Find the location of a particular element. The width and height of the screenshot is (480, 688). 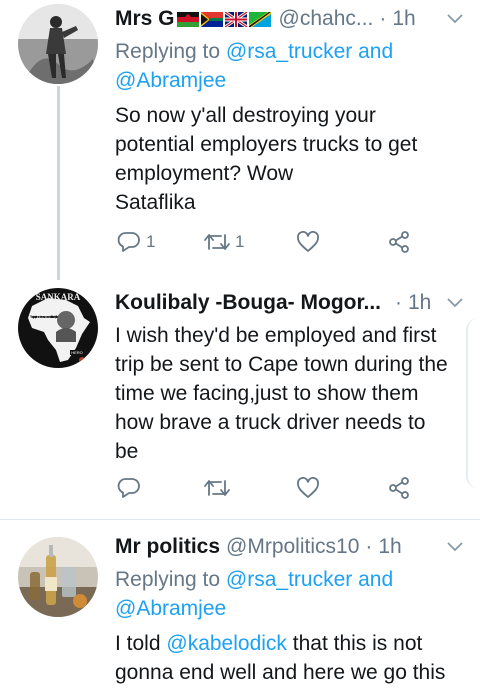

handle: @Mrpolitics10 is located at coordinates (292, 547).